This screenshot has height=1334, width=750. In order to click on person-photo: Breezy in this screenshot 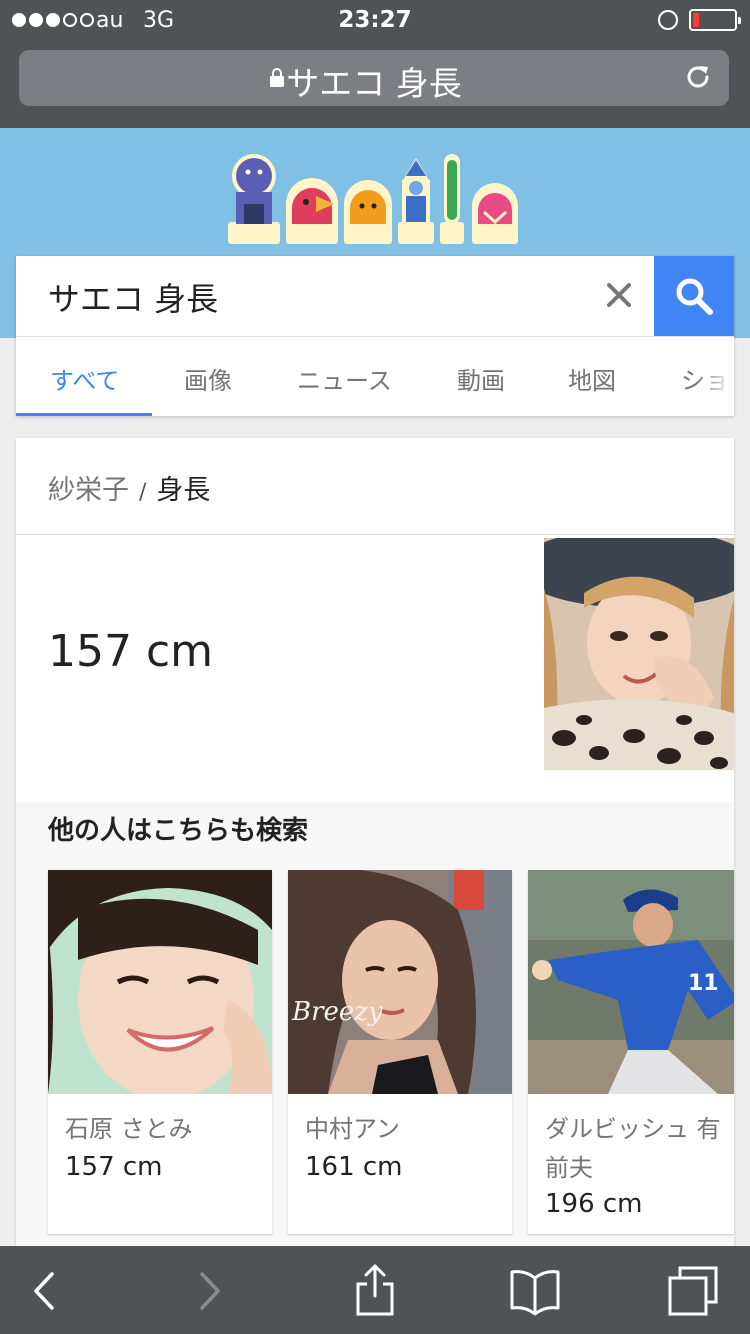, I will do `click(400, 982)`.